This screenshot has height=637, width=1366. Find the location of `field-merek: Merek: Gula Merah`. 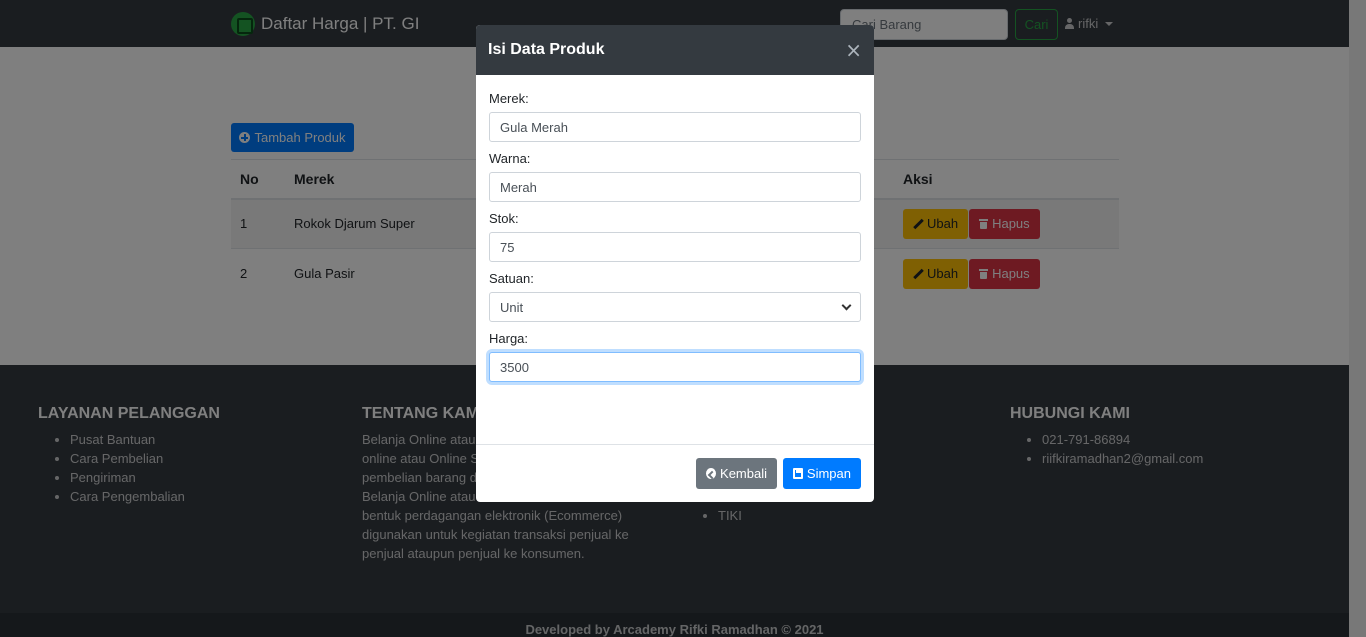

field-merek: Merek: Gula Merah is located at coordinates (675, 116).